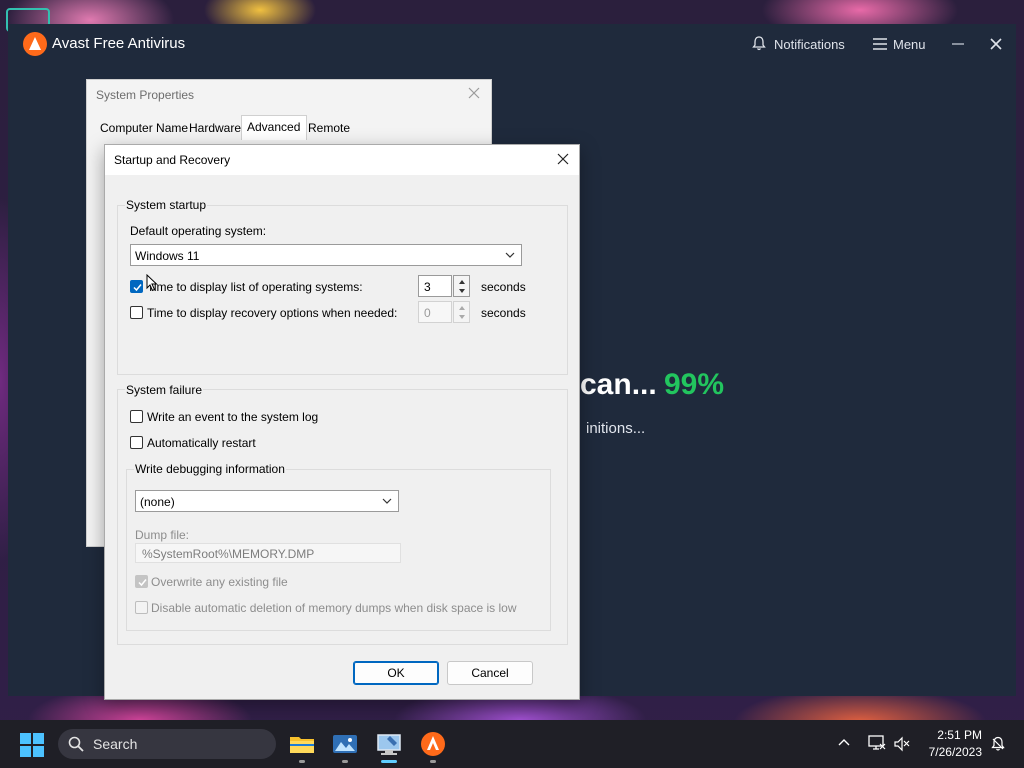 This screenshot has width=1024, height=768. Describe the element at coordinates (433, 744) in the screenshot. I see `avast-icon` at that location.